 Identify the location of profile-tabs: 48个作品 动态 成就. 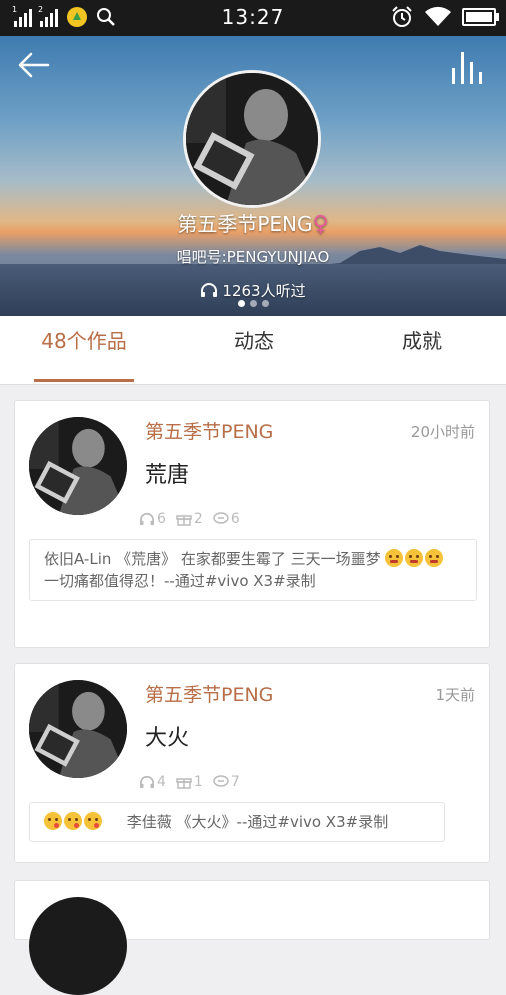
(253, 350).